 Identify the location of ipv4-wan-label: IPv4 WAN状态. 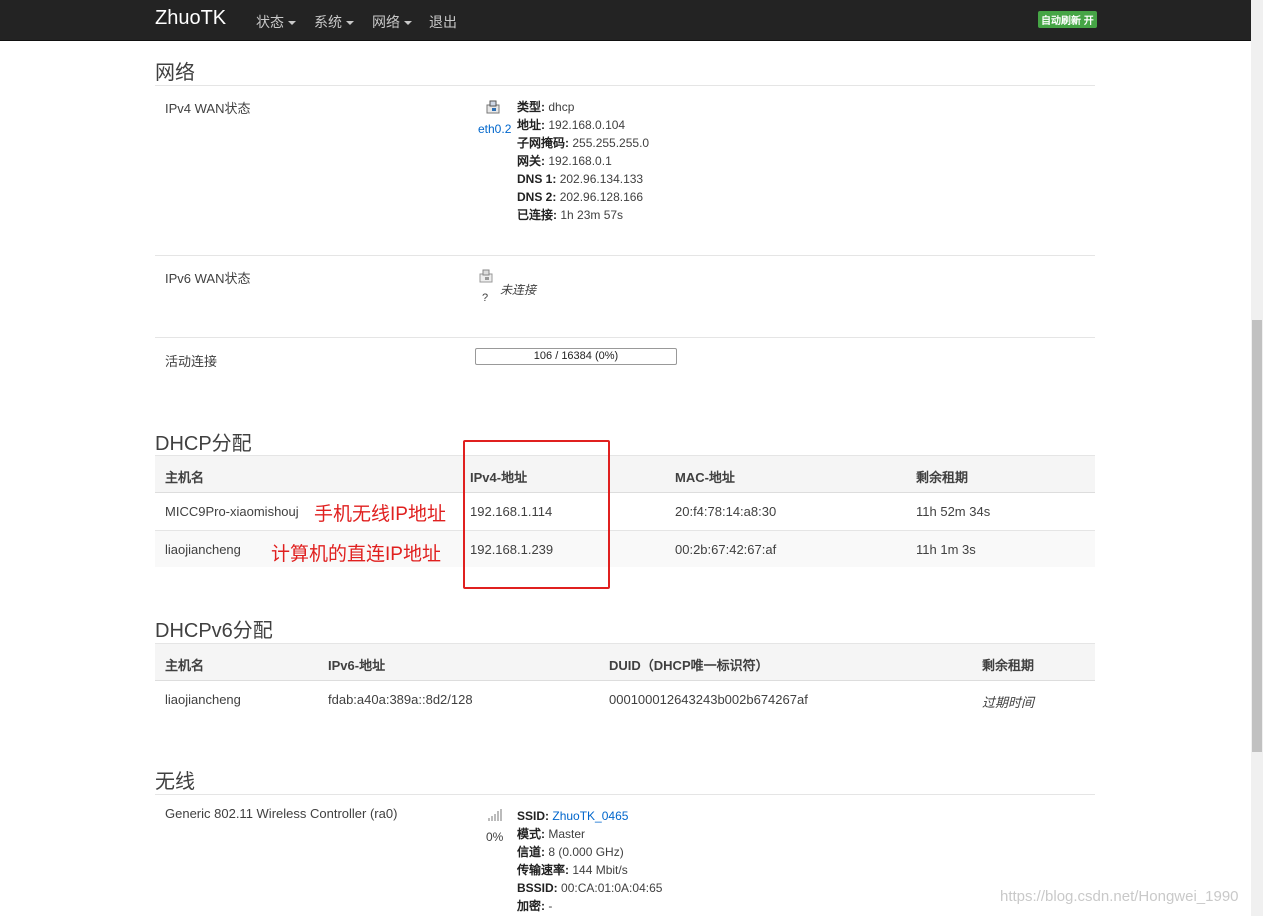
(208, 108).